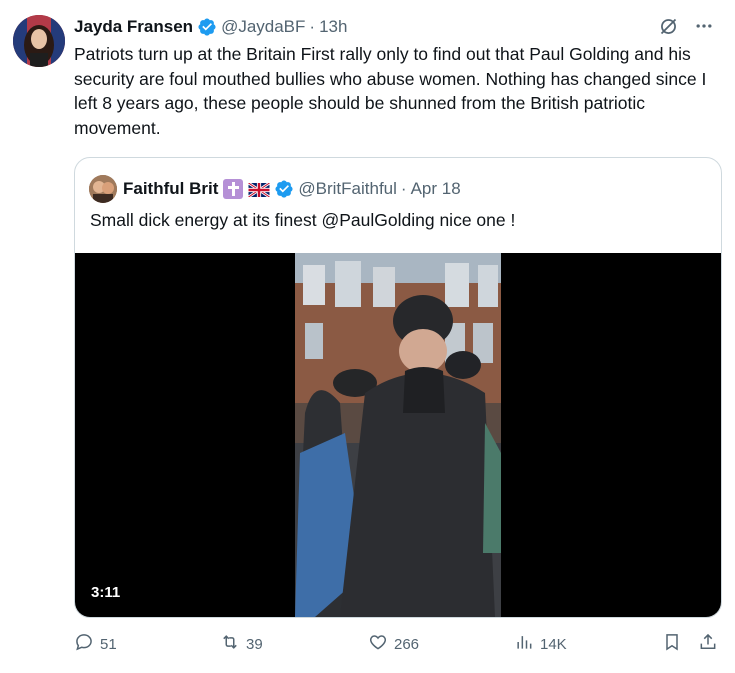 The height and width of the screenshot is (673, 735). Describe the element at coordinates (347, 189) in the screenshot. I see `quoted-author-handle: @BritFaithful` at that location.